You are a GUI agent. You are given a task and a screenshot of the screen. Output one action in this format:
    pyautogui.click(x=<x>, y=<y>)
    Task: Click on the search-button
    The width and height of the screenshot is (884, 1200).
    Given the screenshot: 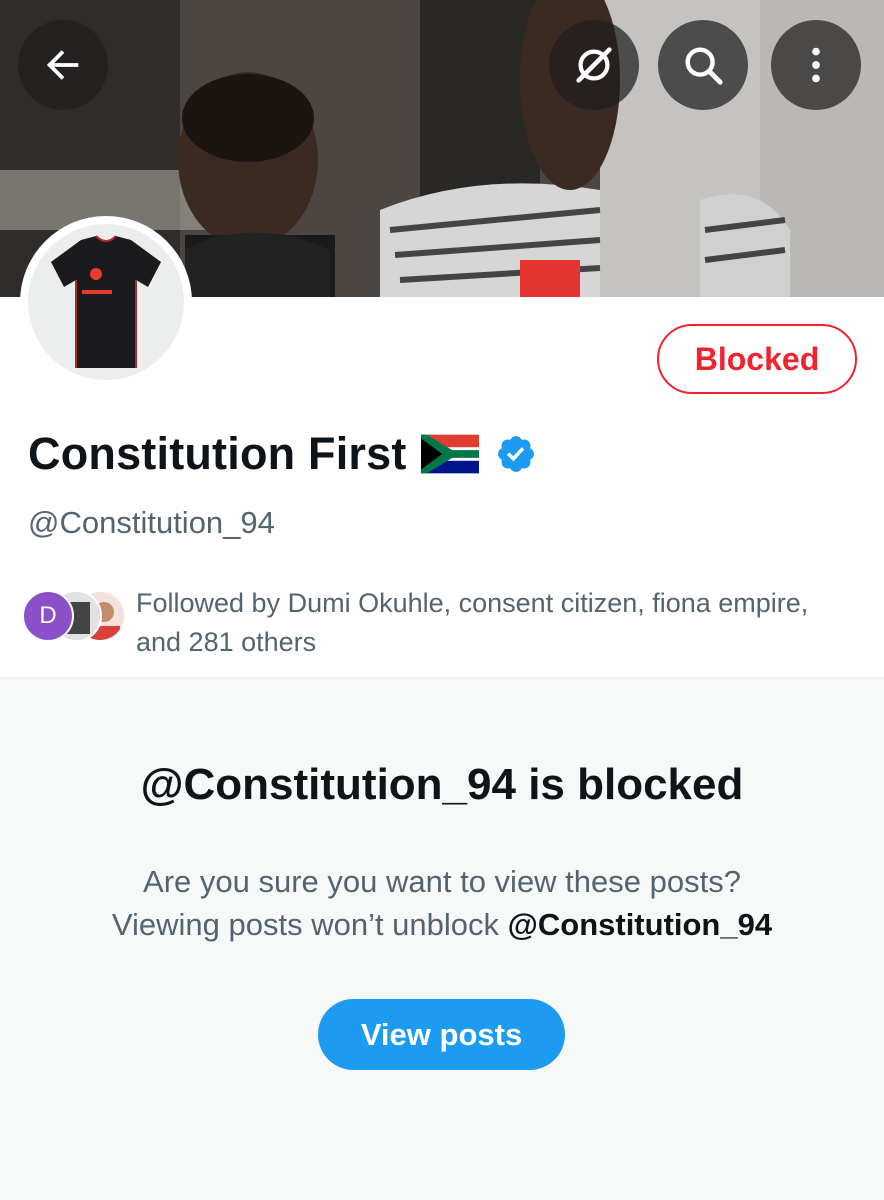 What is the action you would take?
    pyautogui.click(x=703, y=65)
    